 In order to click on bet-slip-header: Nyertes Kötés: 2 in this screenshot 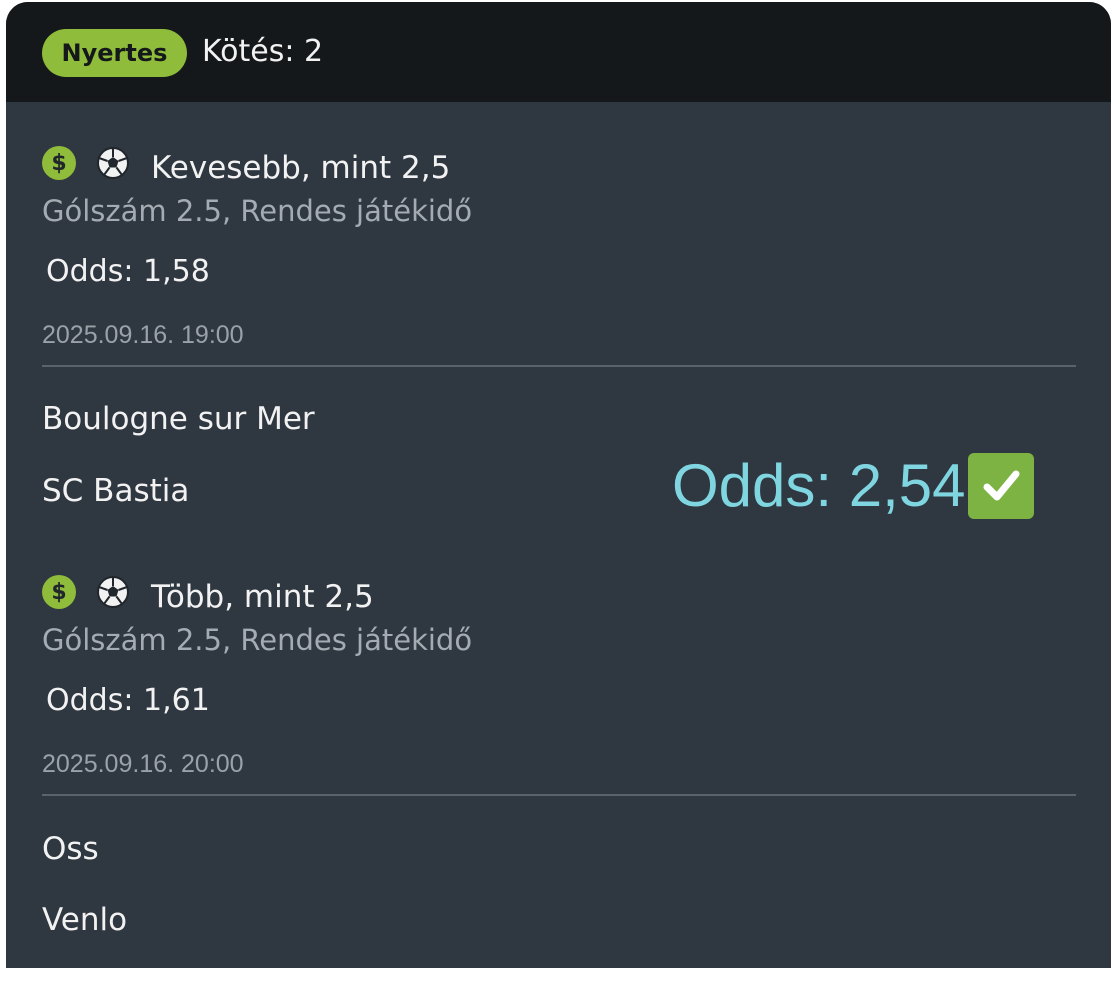, I will do `click(558, 52)`.